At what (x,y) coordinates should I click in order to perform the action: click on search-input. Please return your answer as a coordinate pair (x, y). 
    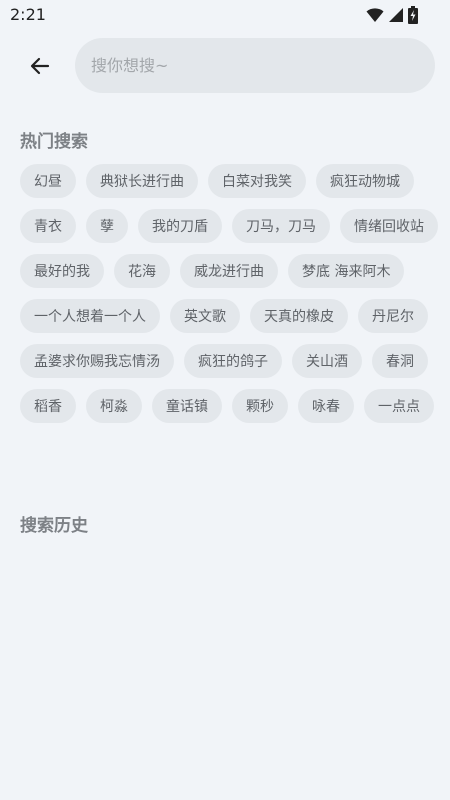
    Looking at the image, I should click on (251, 65).